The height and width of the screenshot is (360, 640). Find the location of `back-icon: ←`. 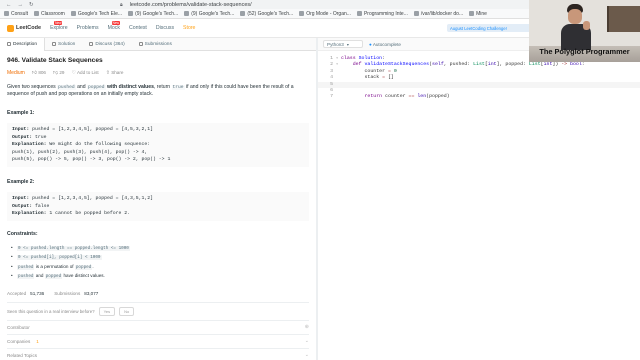

back-icon: ← is located at coordinates (9, 5).